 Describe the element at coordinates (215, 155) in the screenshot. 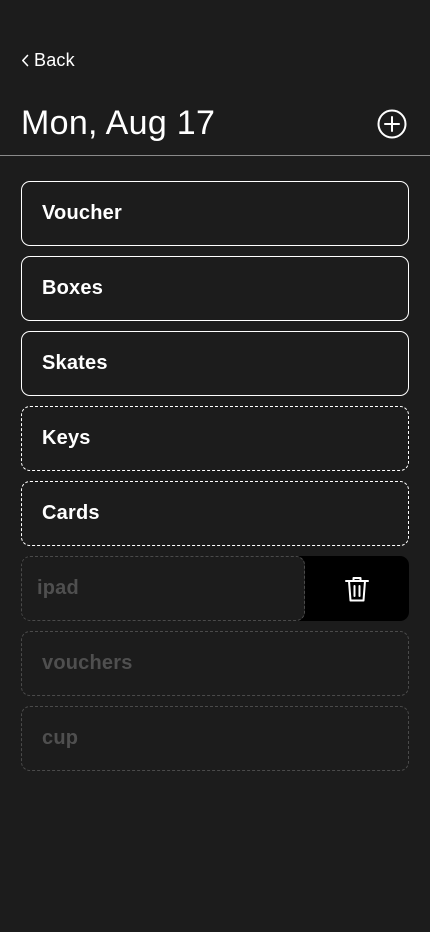

I see `header-divider` at that location.